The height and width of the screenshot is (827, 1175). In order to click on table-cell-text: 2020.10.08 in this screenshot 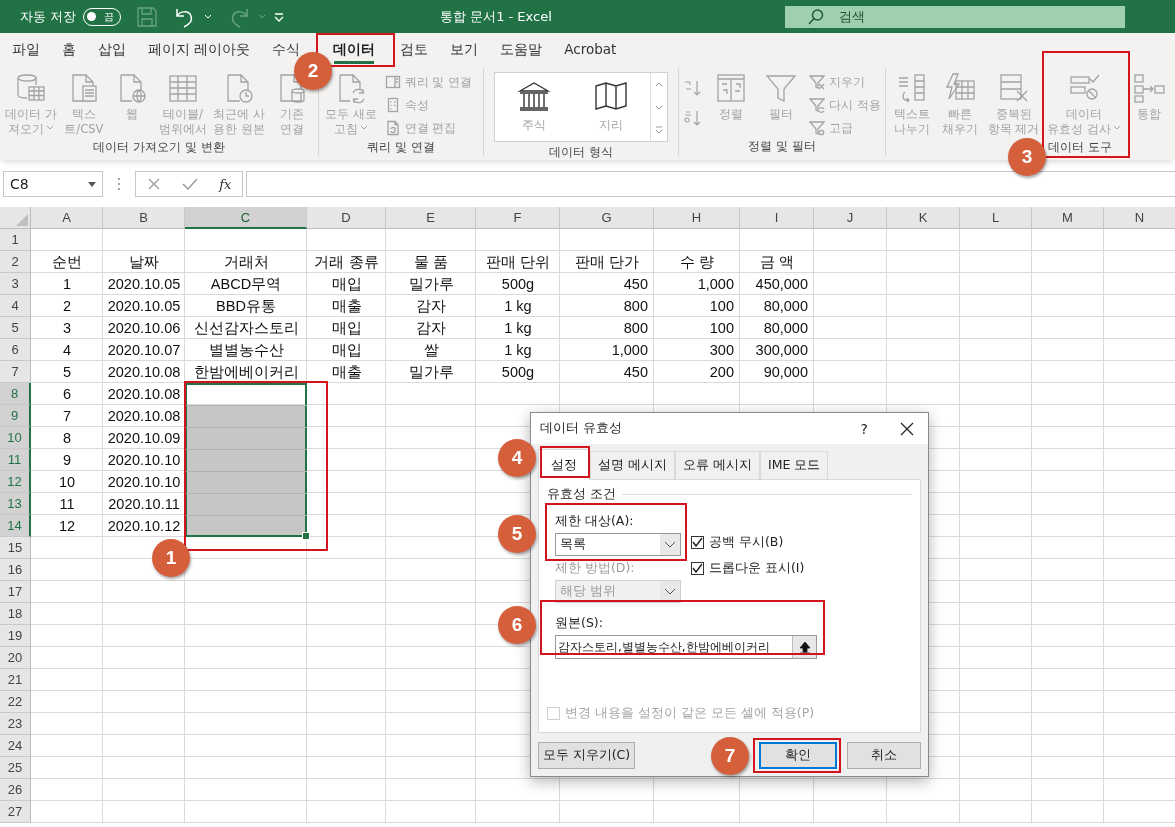, I will do `click(144, 394)`.